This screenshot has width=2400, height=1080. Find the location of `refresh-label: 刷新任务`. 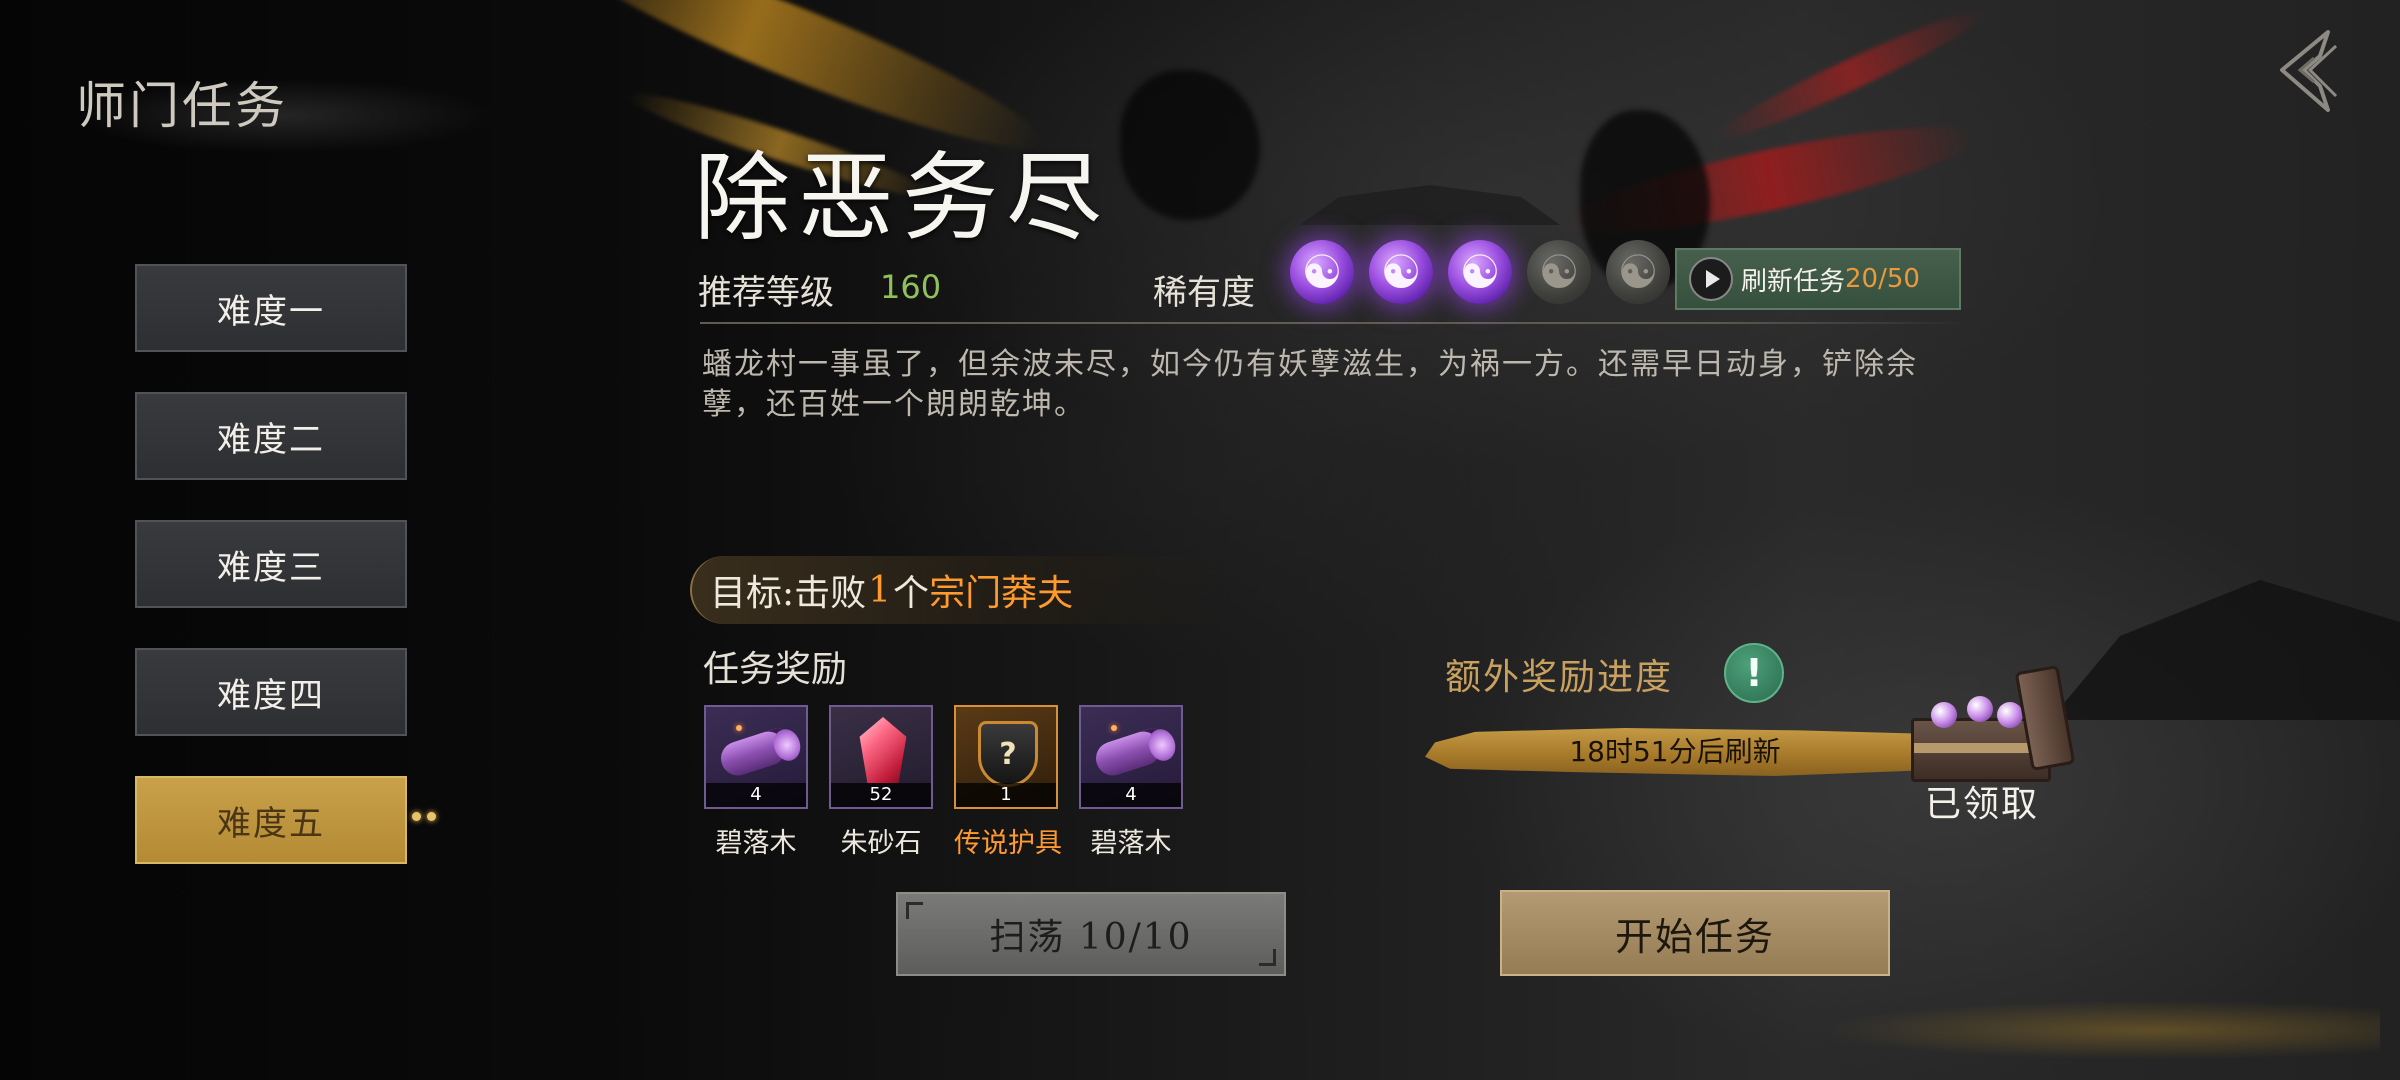

refresh-label: 刷新任务 is located at coordinates (1793, 281).